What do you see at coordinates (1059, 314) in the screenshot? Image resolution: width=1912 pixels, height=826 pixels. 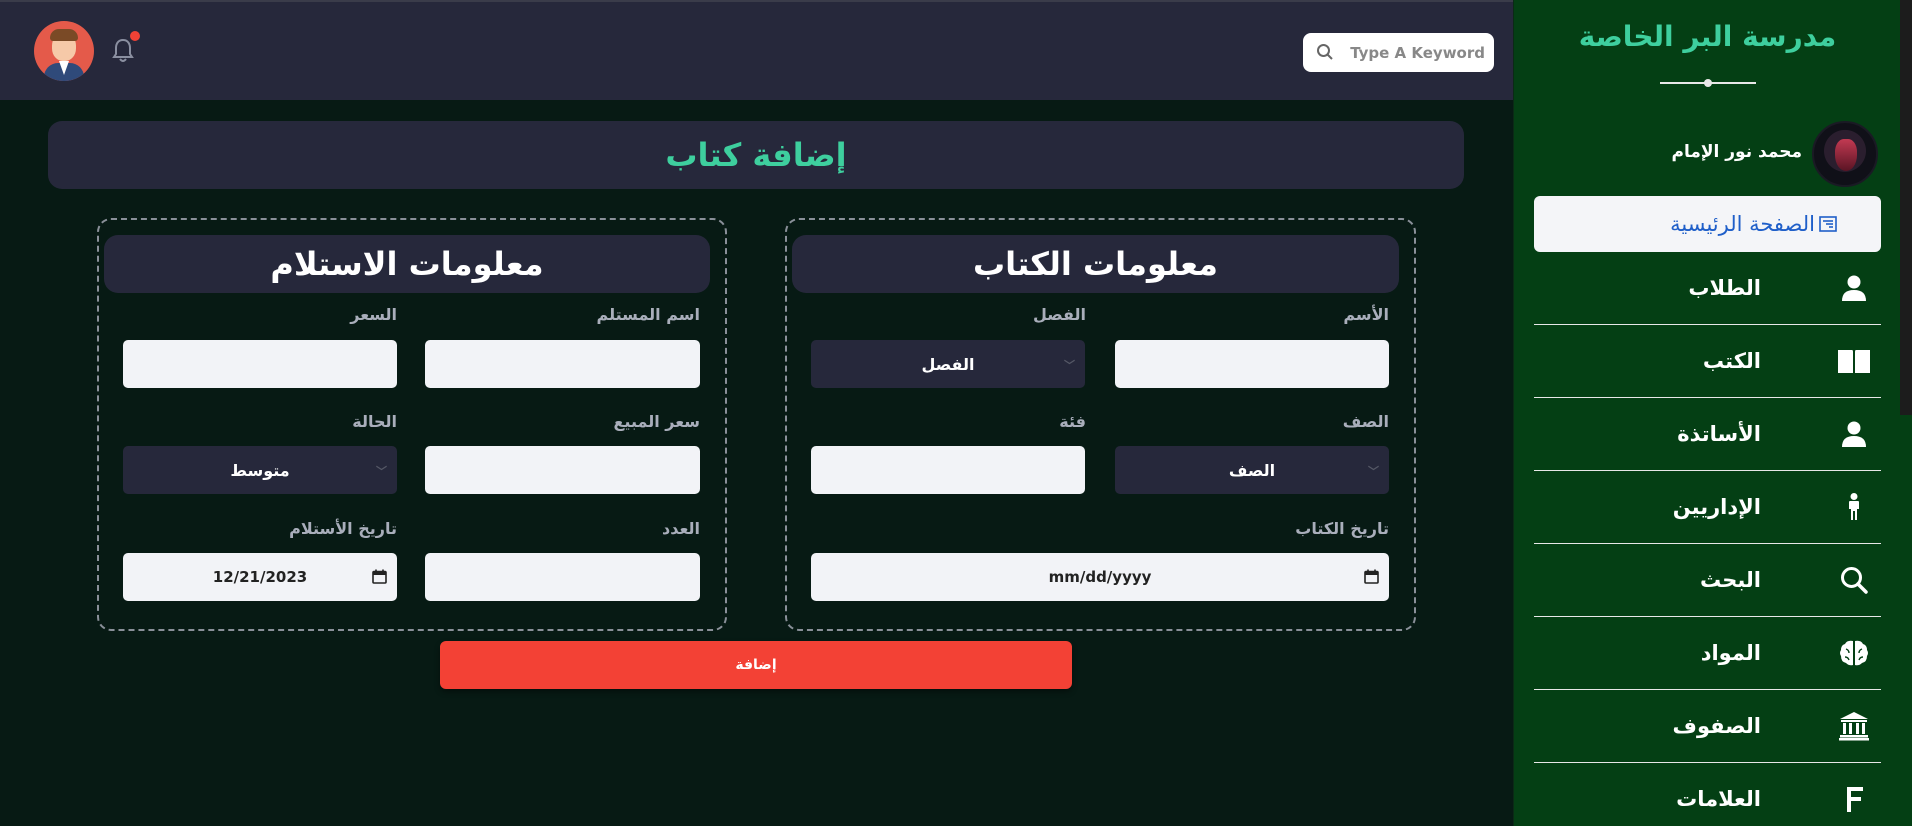 I see `semester-label: الفصل` at bounding box center [1059, 314].